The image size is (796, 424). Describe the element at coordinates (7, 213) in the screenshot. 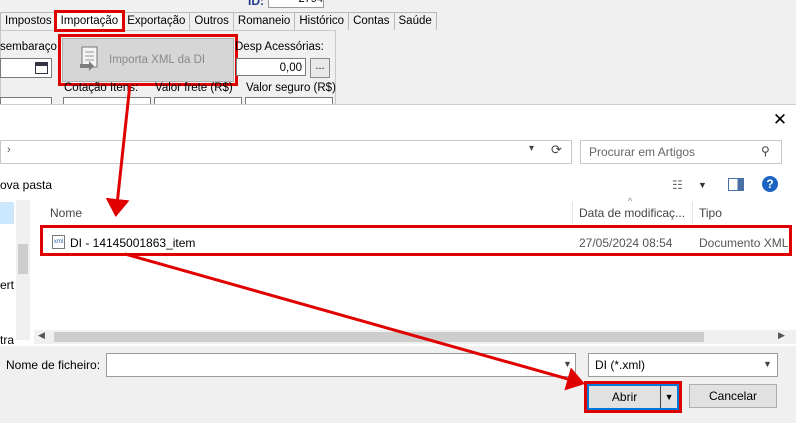

I see `nav-selected-item` at that location.